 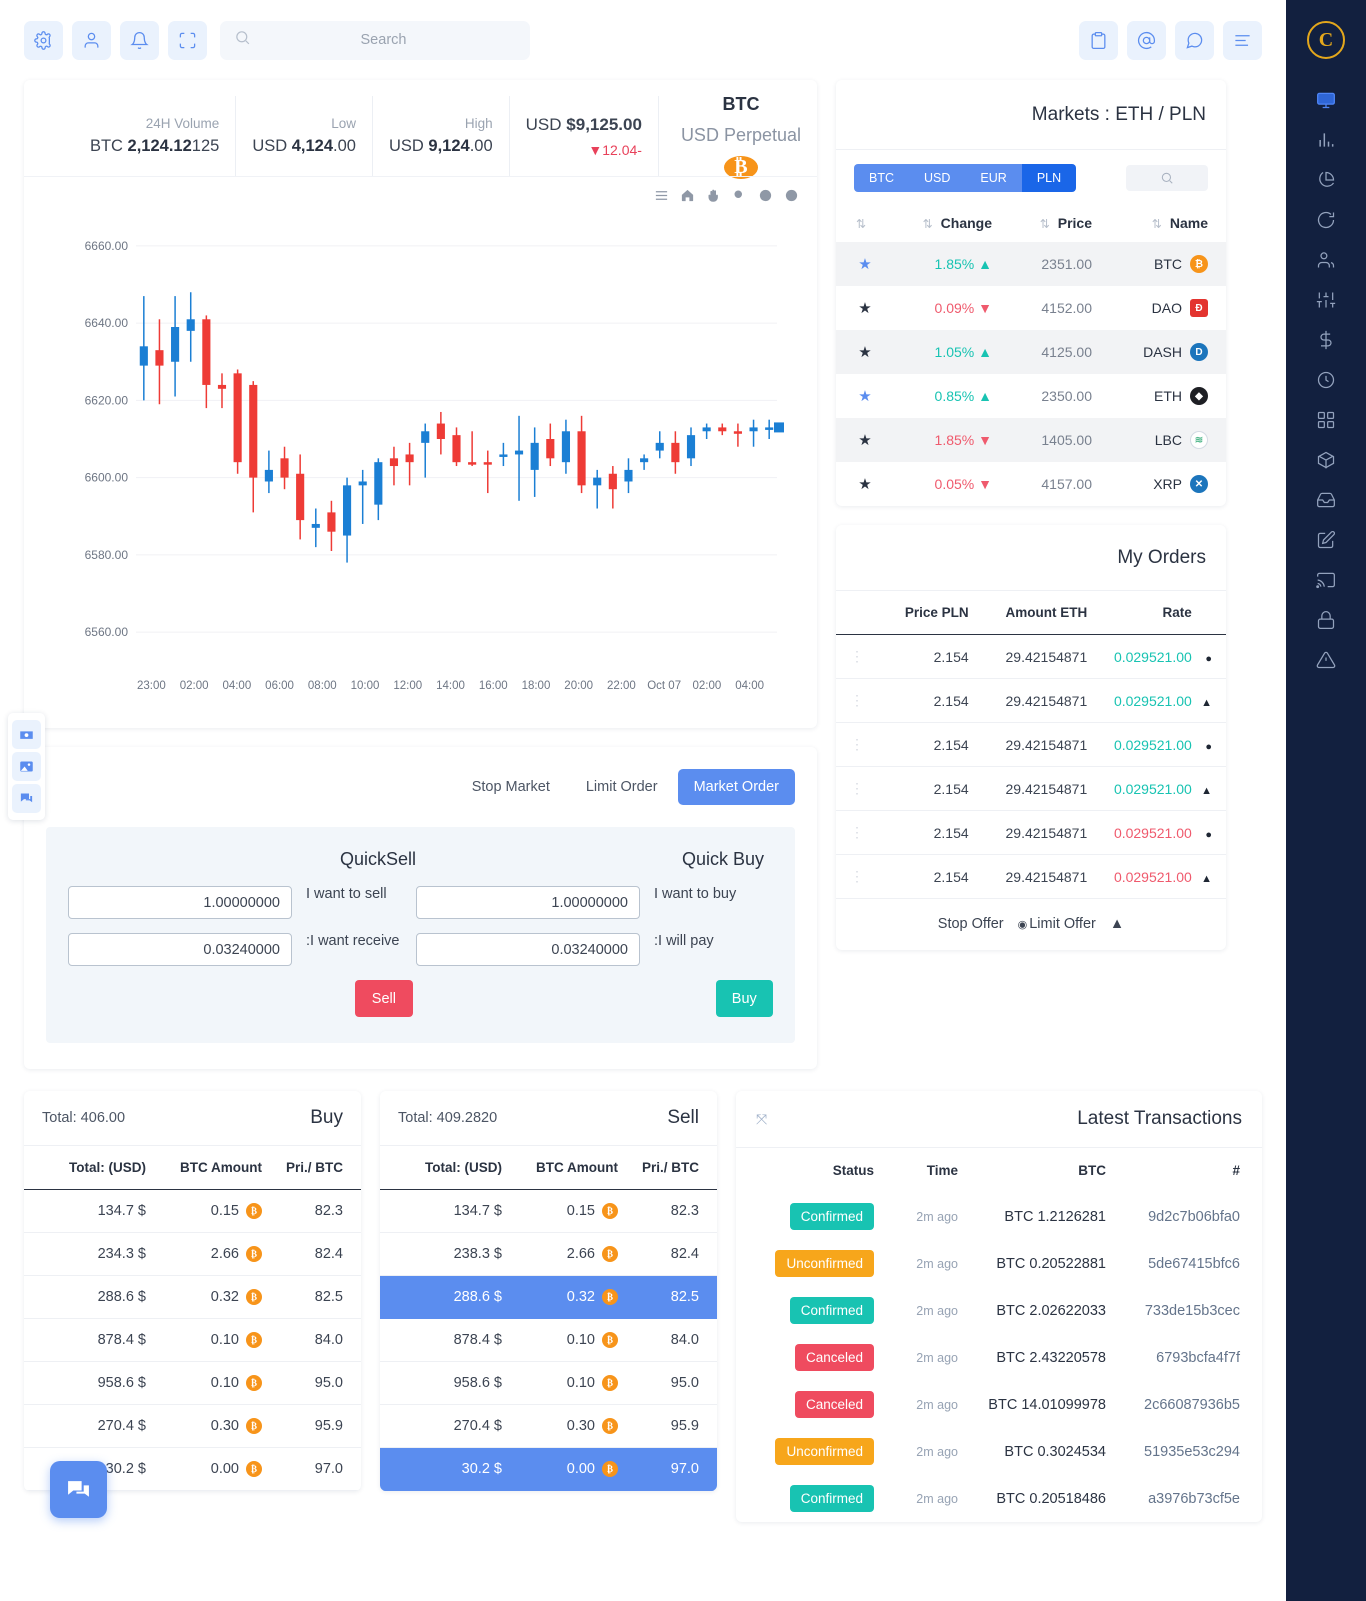 What do you see at coordinates (1326, 260) in the screenshot?
I see `users-icon` at bounding box center [1326, 260].